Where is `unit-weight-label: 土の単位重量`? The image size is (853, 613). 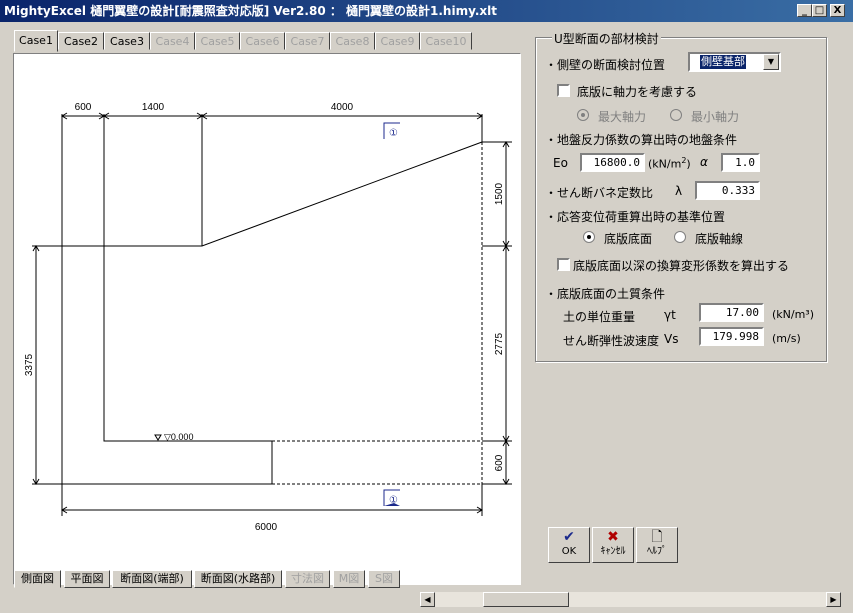 unit-weight-label: 土の単位重量 is located at coordinates (599, 317).